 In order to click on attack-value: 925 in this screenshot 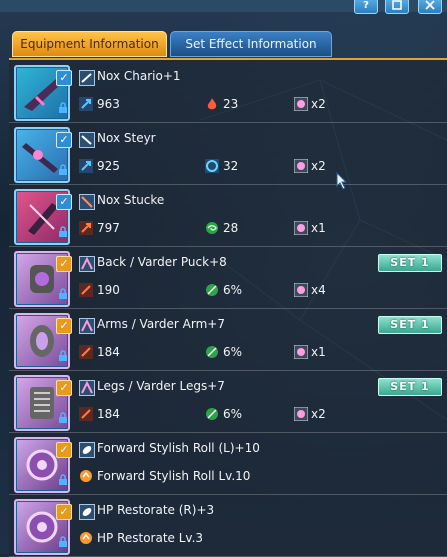, I will do `click(108, 166)`.